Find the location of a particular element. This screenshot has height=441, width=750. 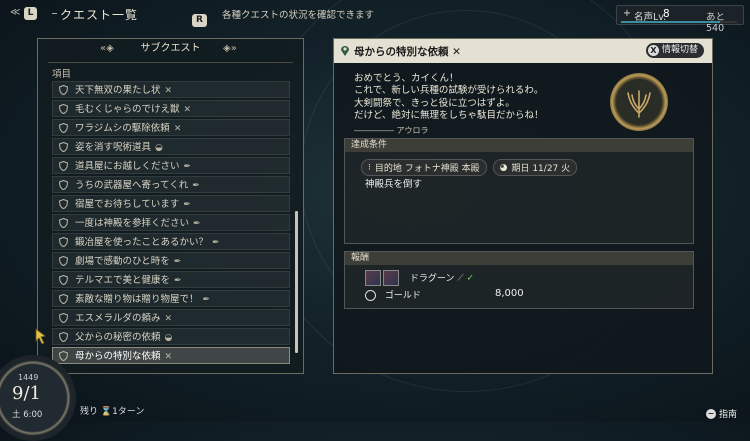

deadline-text: 期日 11/27 火 is located at coordinates (541, 169).